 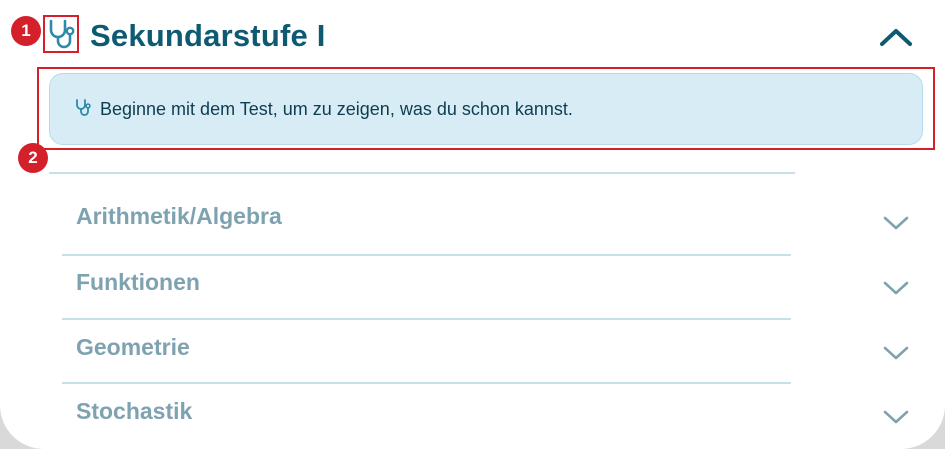 I want to click on chevron-up-icon, so click(x=896, y=37).